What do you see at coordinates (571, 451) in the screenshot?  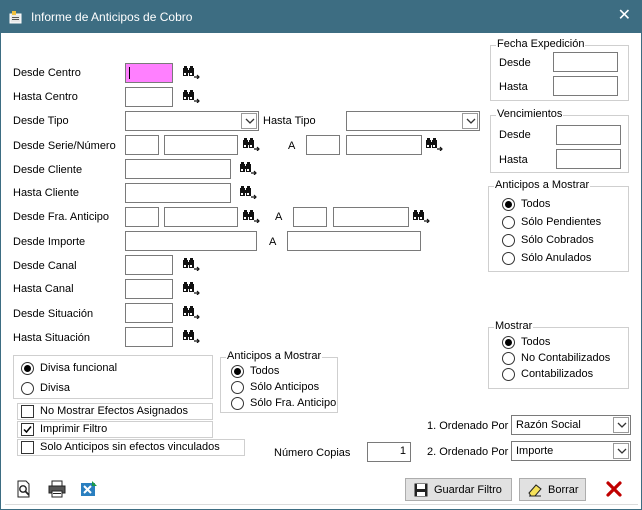 I see `ordenado-2-select: Importe` at bounding box center [571, 451].